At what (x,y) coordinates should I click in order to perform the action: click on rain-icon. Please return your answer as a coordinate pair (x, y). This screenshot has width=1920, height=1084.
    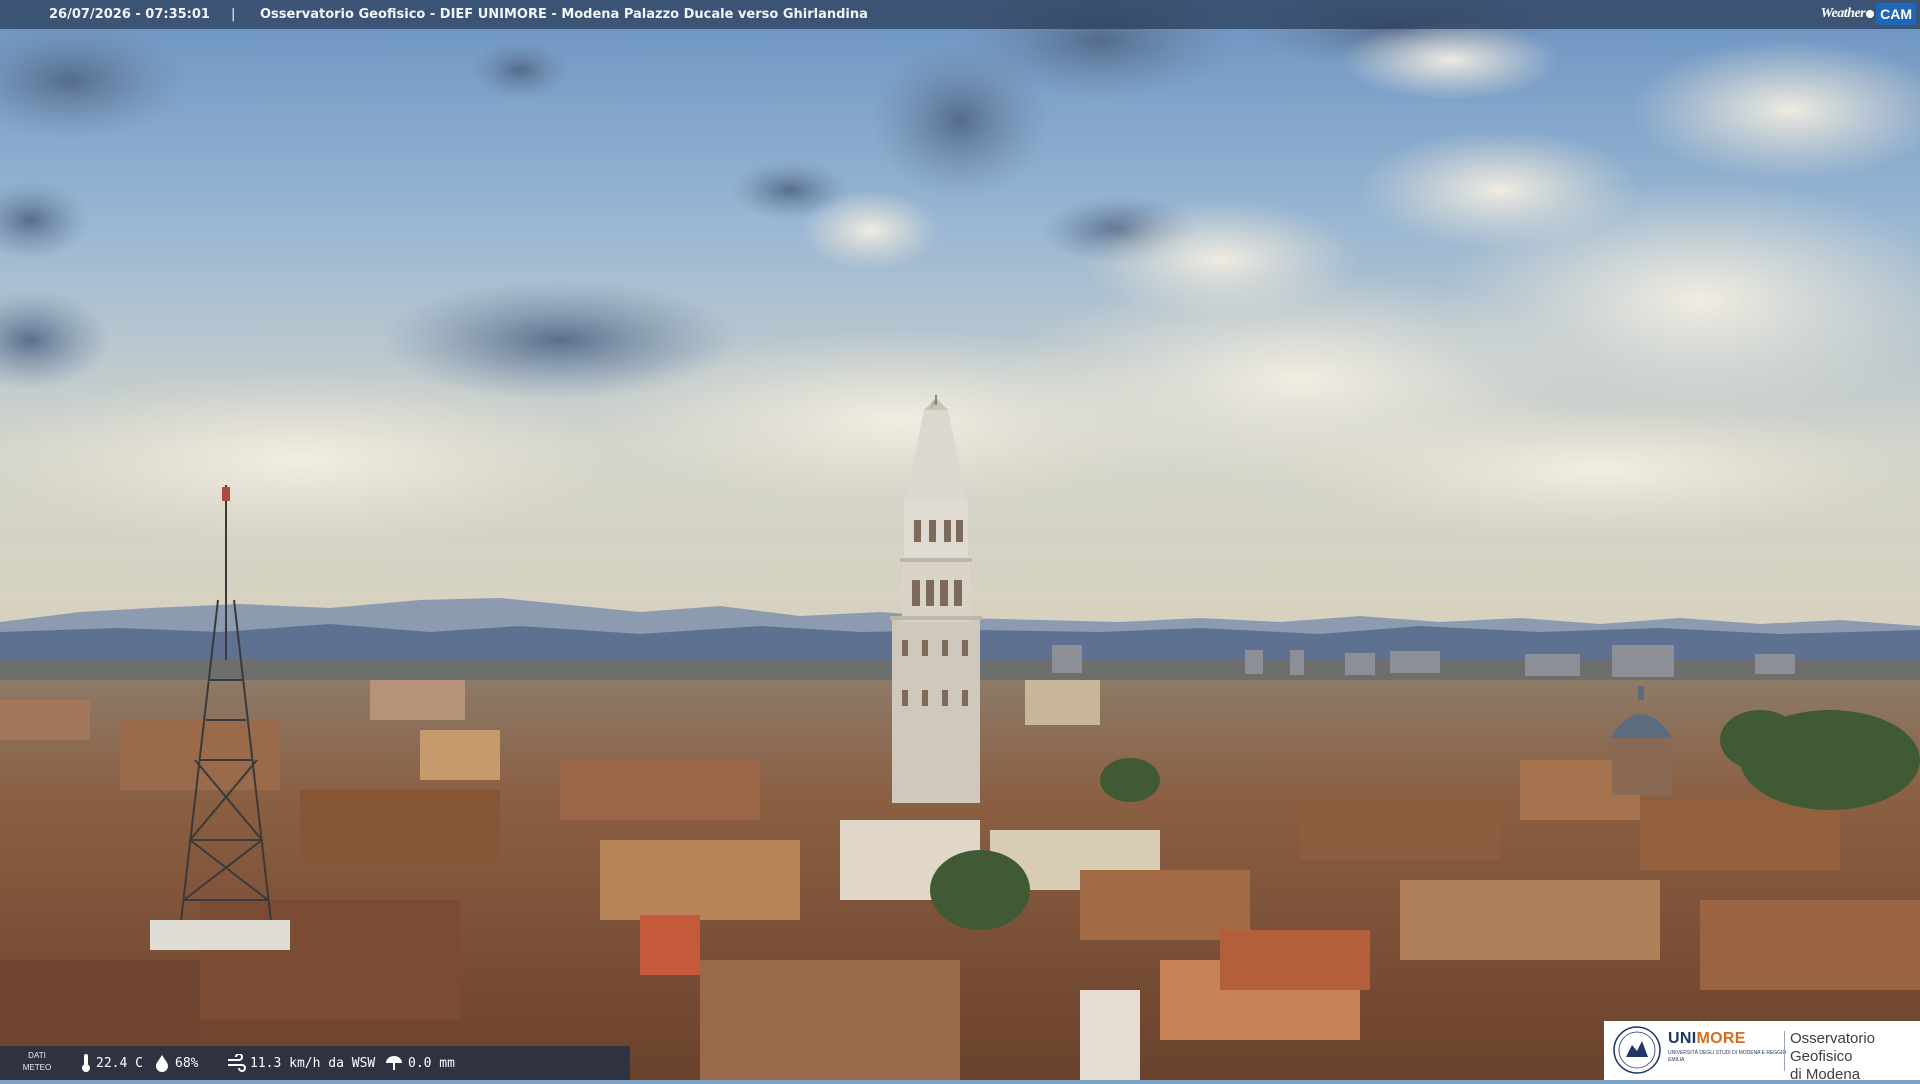
    Looking at the image, I should click on (394, 1063).